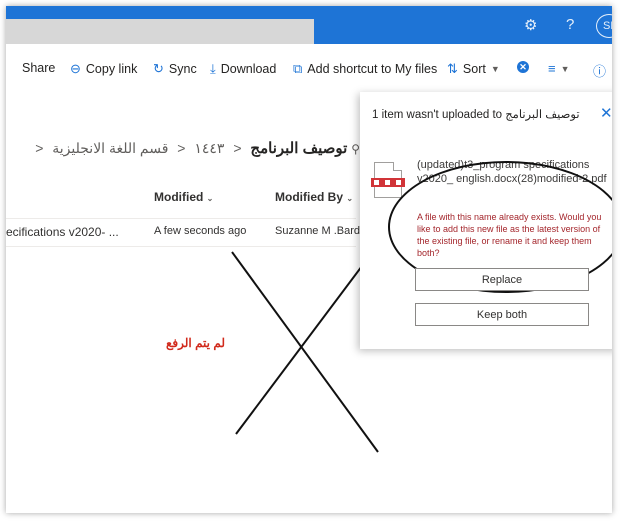 Image resolution: width=620 pixels, height=521 pixels. What do you see at coordinates (476, 115) in the screenshot?
I see `panel-title: 1 item wasn't uploaded to توصيف البرنامج` at bounding box center [476, 115].